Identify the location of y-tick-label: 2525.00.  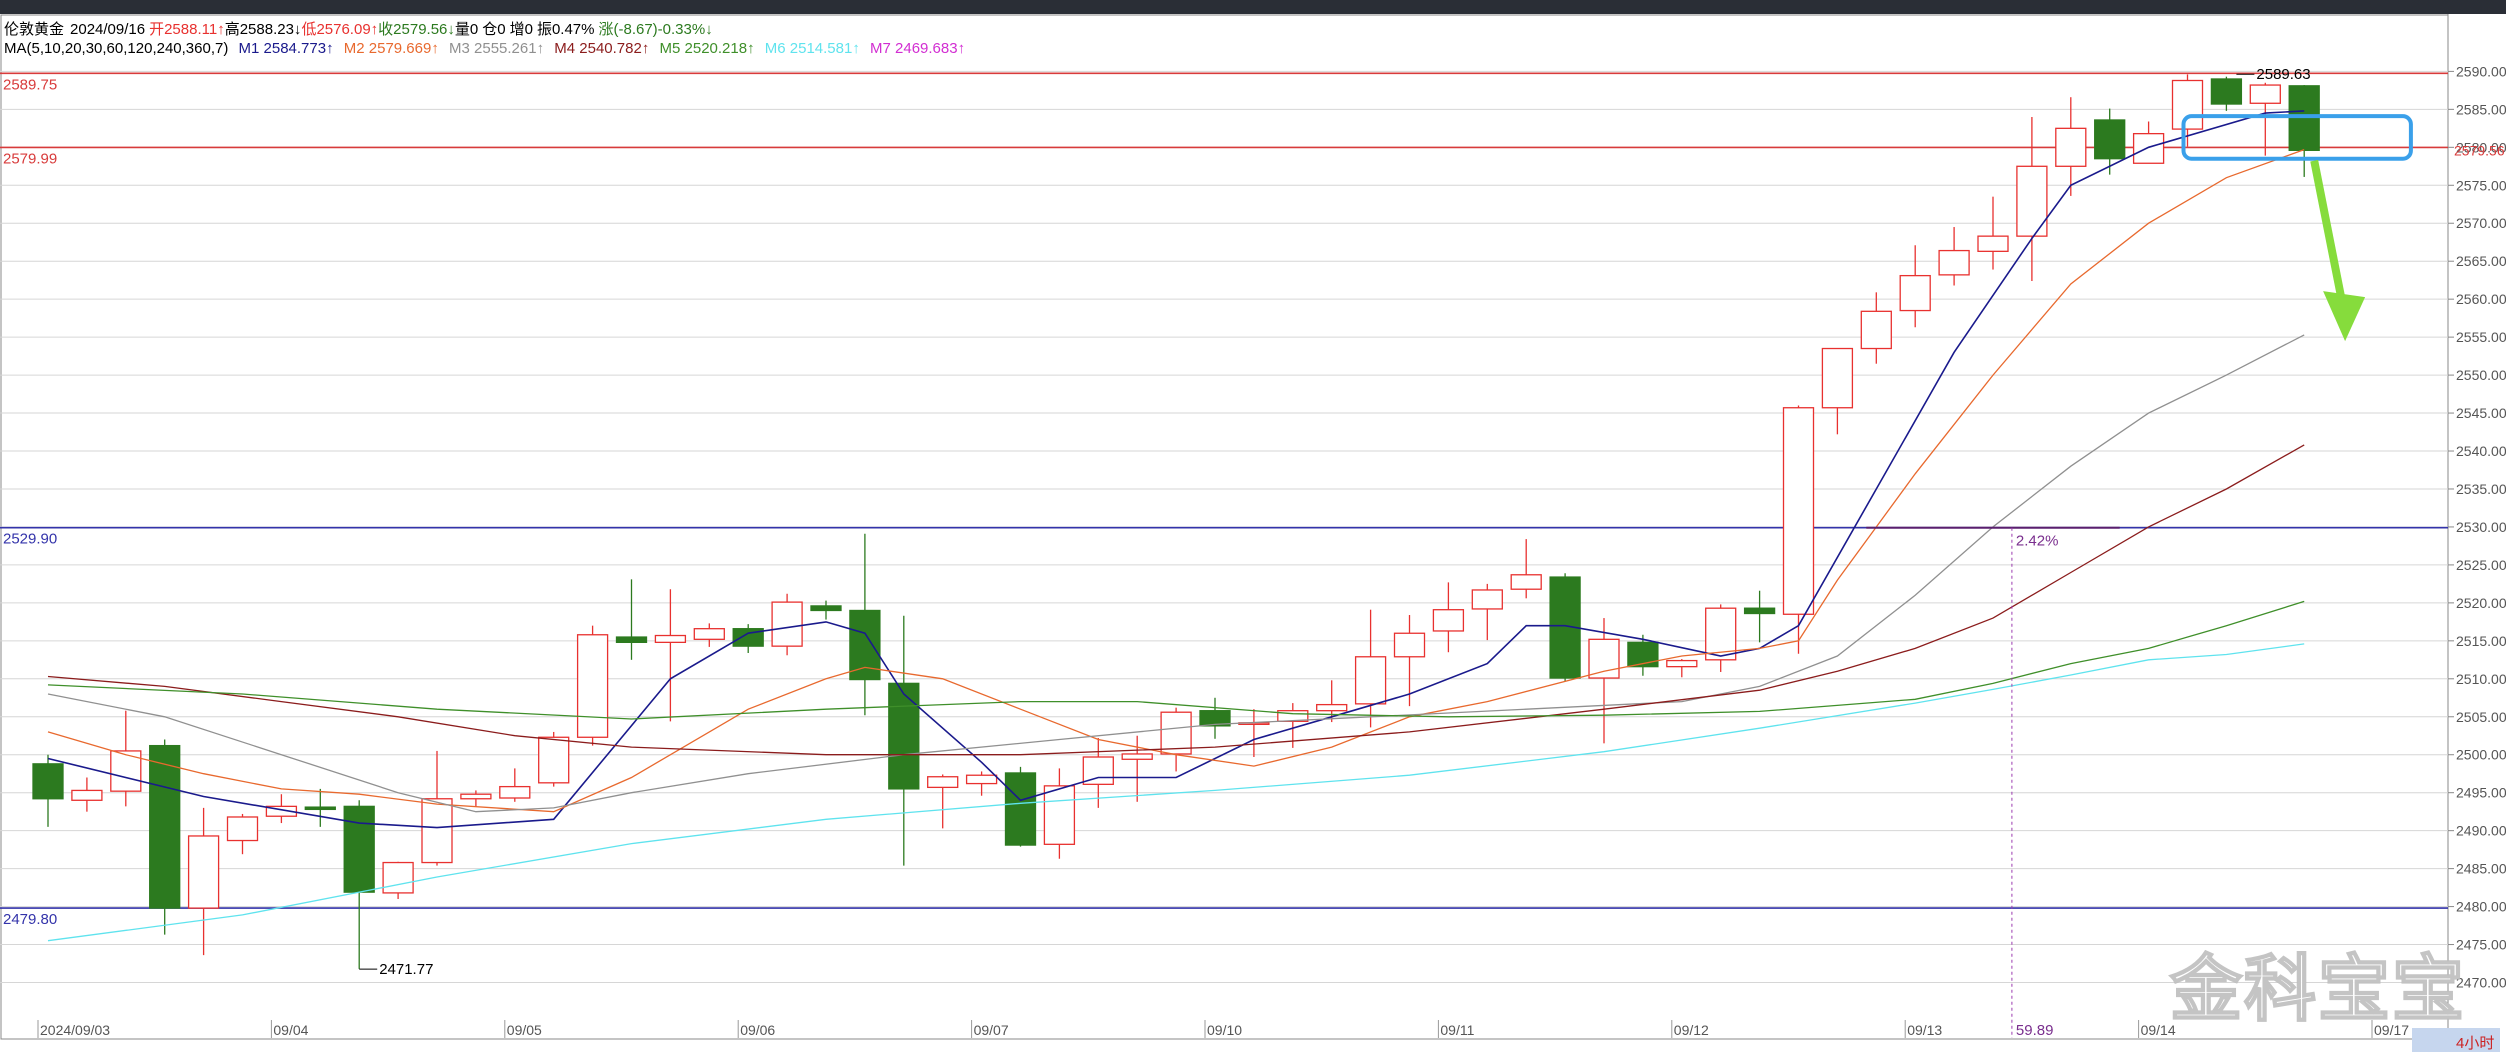
(2481, 565).